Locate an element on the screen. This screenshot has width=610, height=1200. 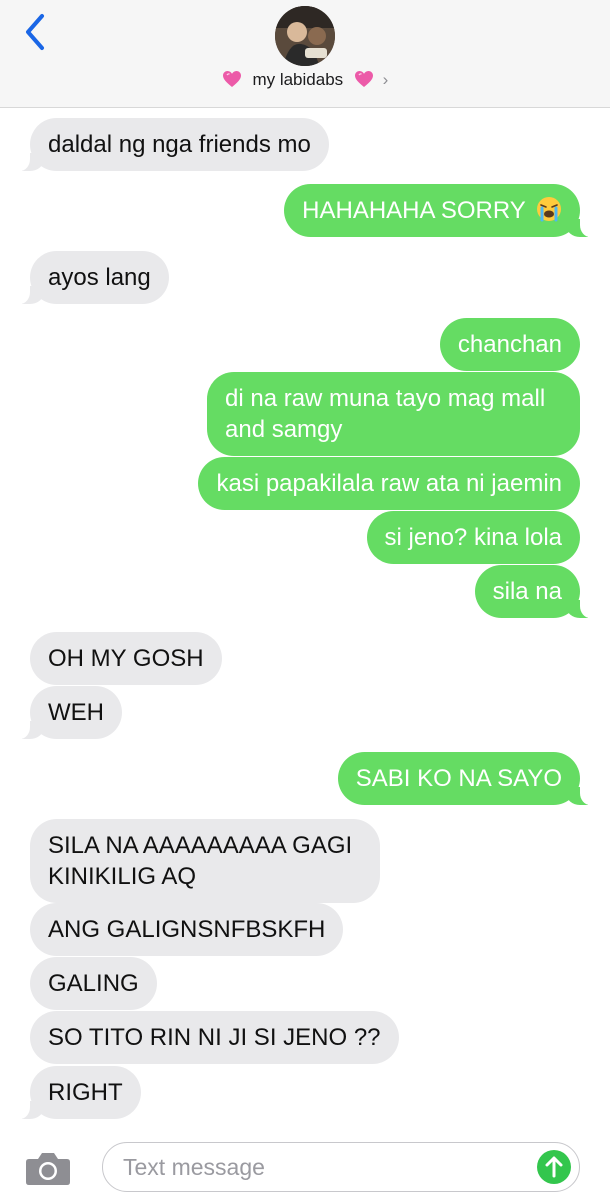
conversation-header: my labidabs › is located at coordinates (305, 54).